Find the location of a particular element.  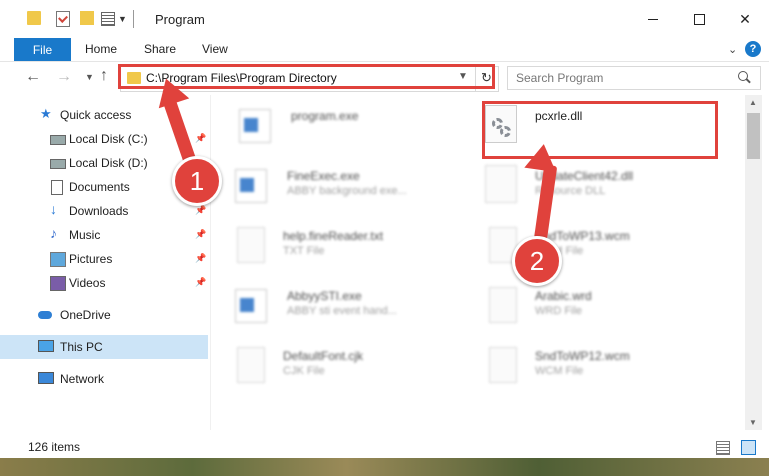

scrollbar-thumb is located at coordinates (753, 136).